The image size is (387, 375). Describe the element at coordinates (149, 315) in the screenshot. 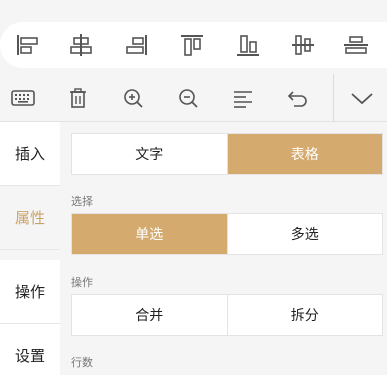

I see `merge-button: 合并` at that location.